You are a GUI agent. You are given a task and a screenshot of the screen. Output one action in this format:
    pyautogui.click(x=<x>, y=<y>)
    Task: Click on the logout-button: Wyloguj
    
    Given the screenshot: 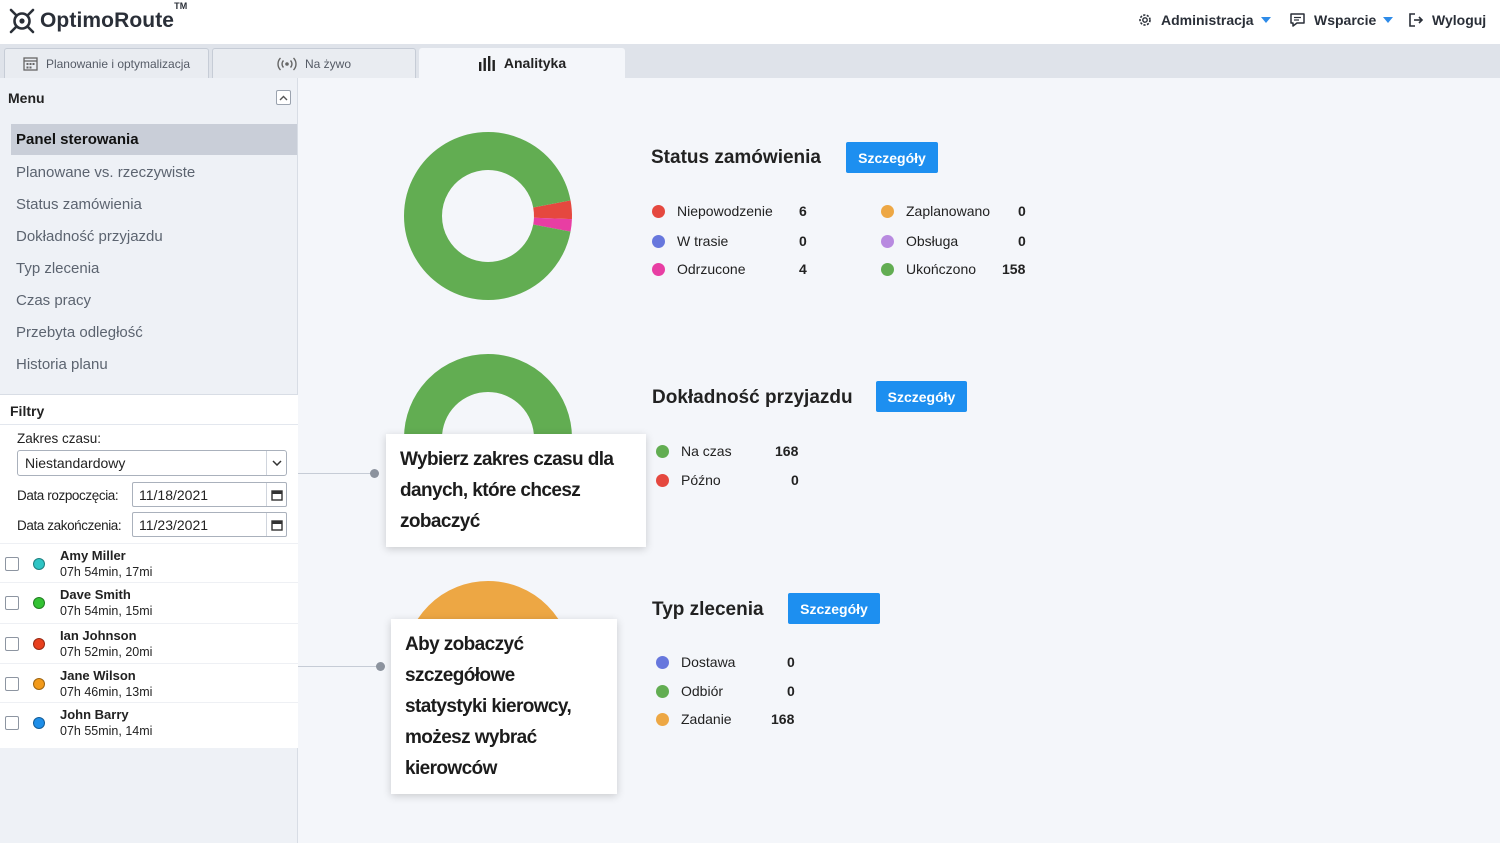 What is the action you would take?
    pyautogui.click(x=1447, y=20)
    